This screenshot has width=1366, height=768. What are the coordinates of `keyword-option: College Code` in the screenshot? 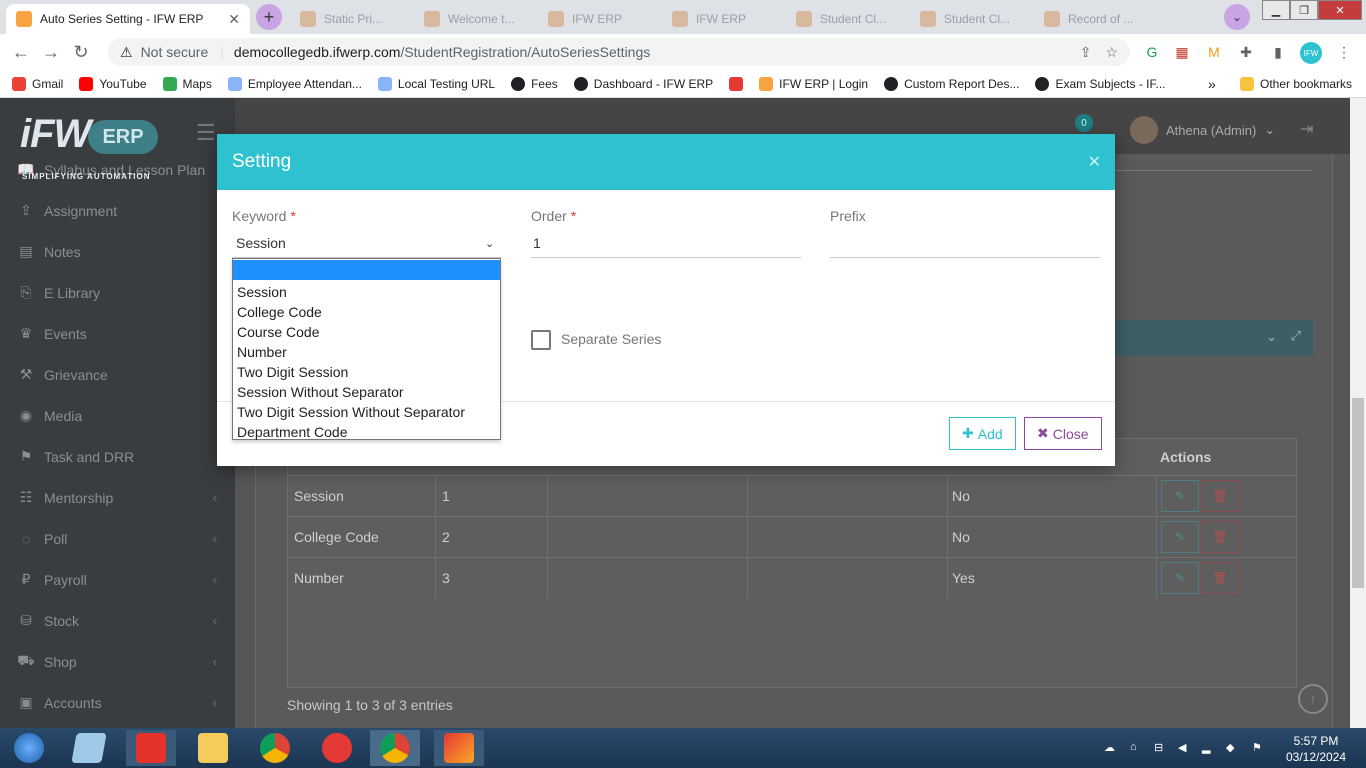 It's located at (366, 312).